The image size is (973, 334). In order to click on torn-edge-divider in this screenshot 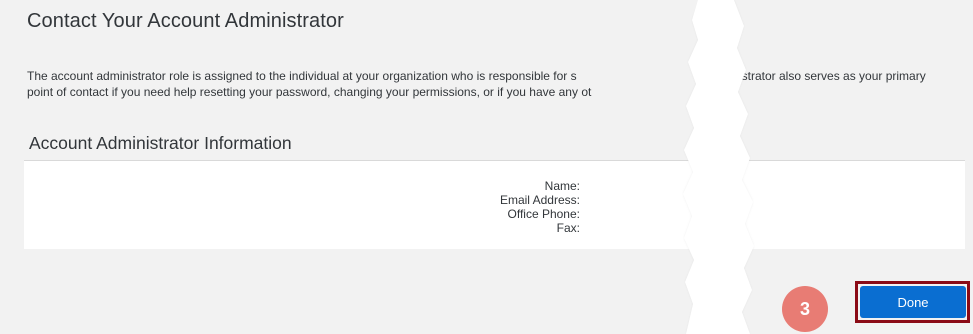, I will do `click(718, 167)`.